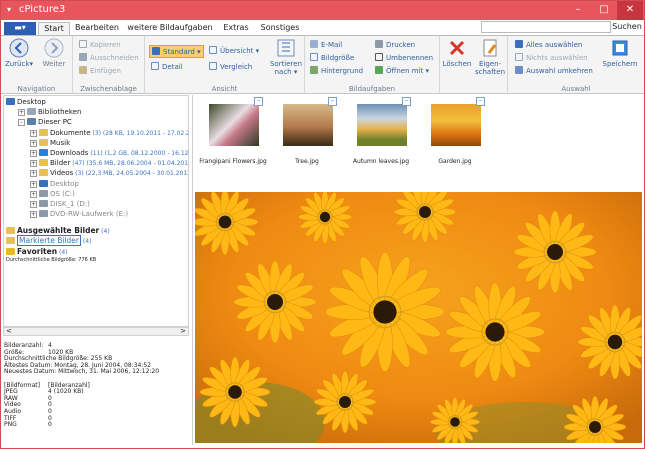 The image size is (645, 449). I want to click on rename-icon, so click(379, 57).